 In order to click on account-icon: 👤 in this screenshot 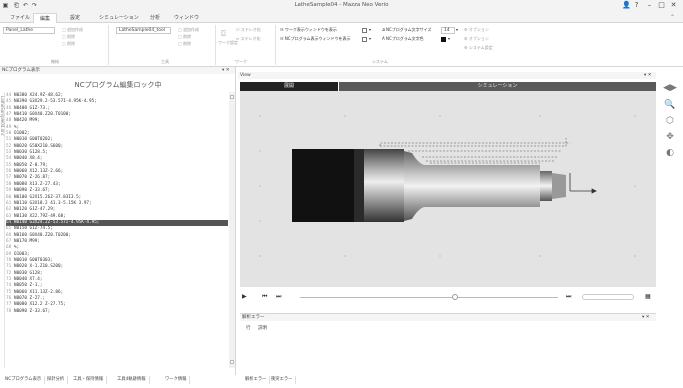, I will do `click(626, 5)`.